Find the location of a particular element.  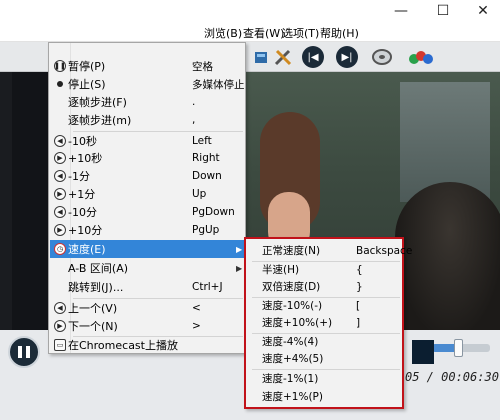

title-bar: — ☐ ✕ is located at coordinates (250, 11).